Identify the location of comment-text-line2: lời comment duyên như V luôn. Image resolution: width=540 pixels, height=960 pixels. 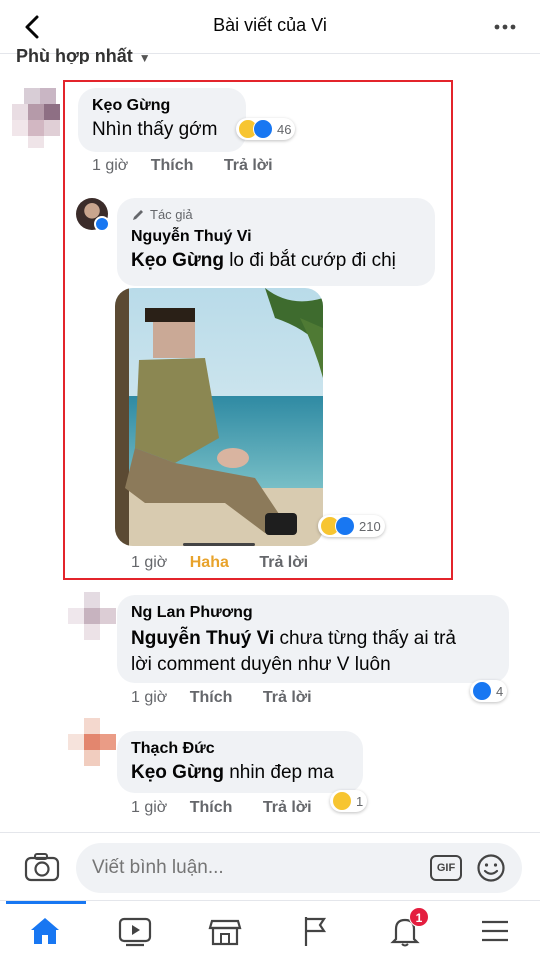
(261, 664).